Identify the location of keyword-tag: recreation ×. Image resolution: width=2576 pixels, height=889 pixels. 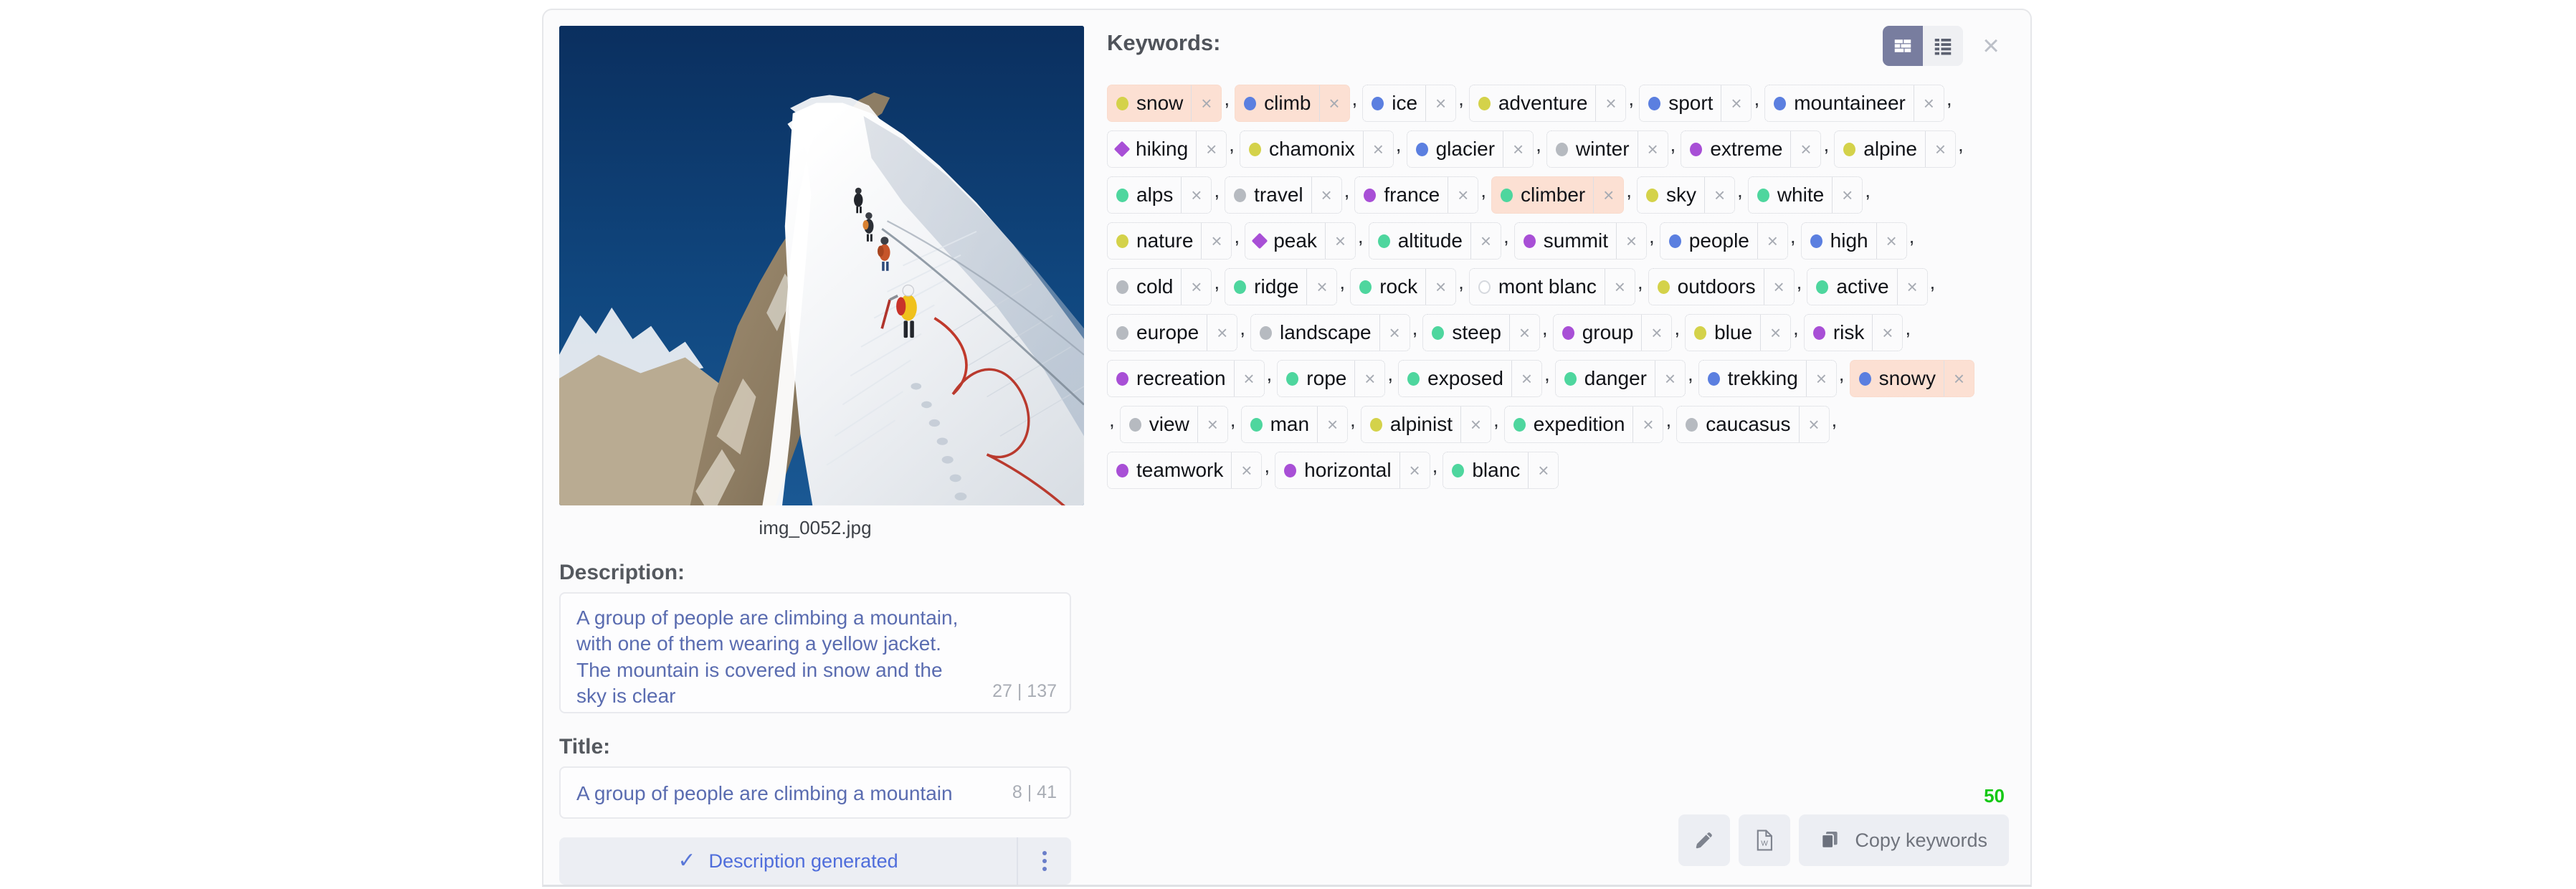
(1186, 378).